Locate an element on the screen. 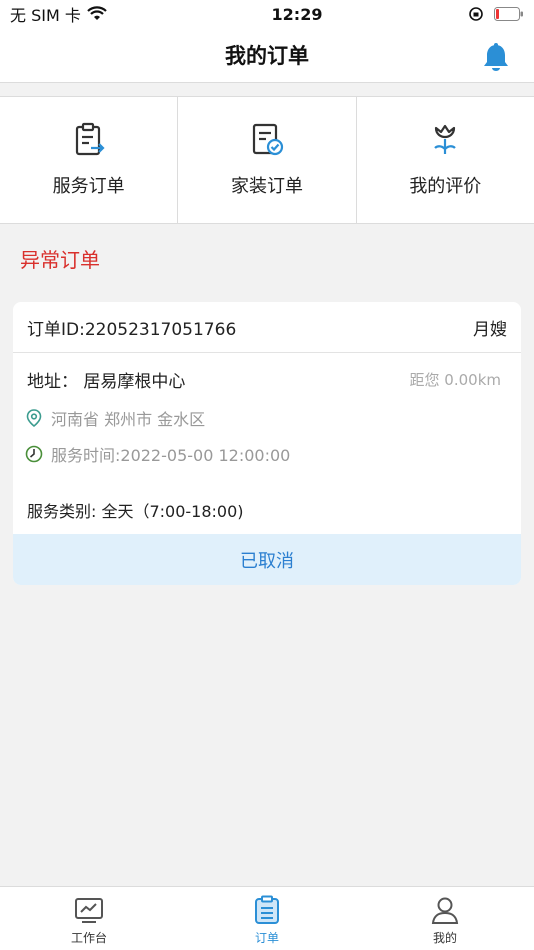 The image size is (534, 950). region-row: 河南省 郑州市 金水区 is located at coordinates (115, 418).